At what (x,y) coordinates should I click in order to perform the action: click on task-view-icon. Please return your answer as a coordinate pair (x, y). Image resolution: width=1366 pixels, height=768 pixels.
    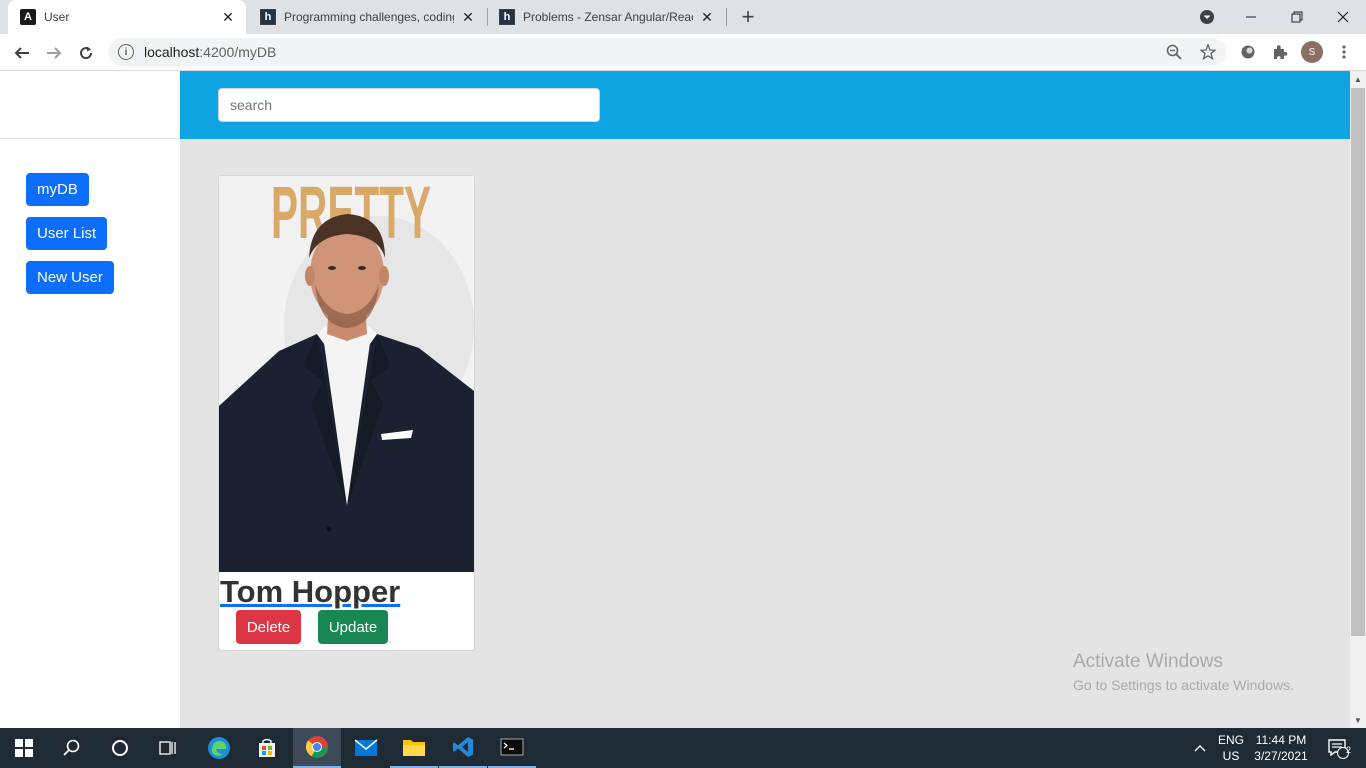
    Looking at the image, I should click on (167, 748).